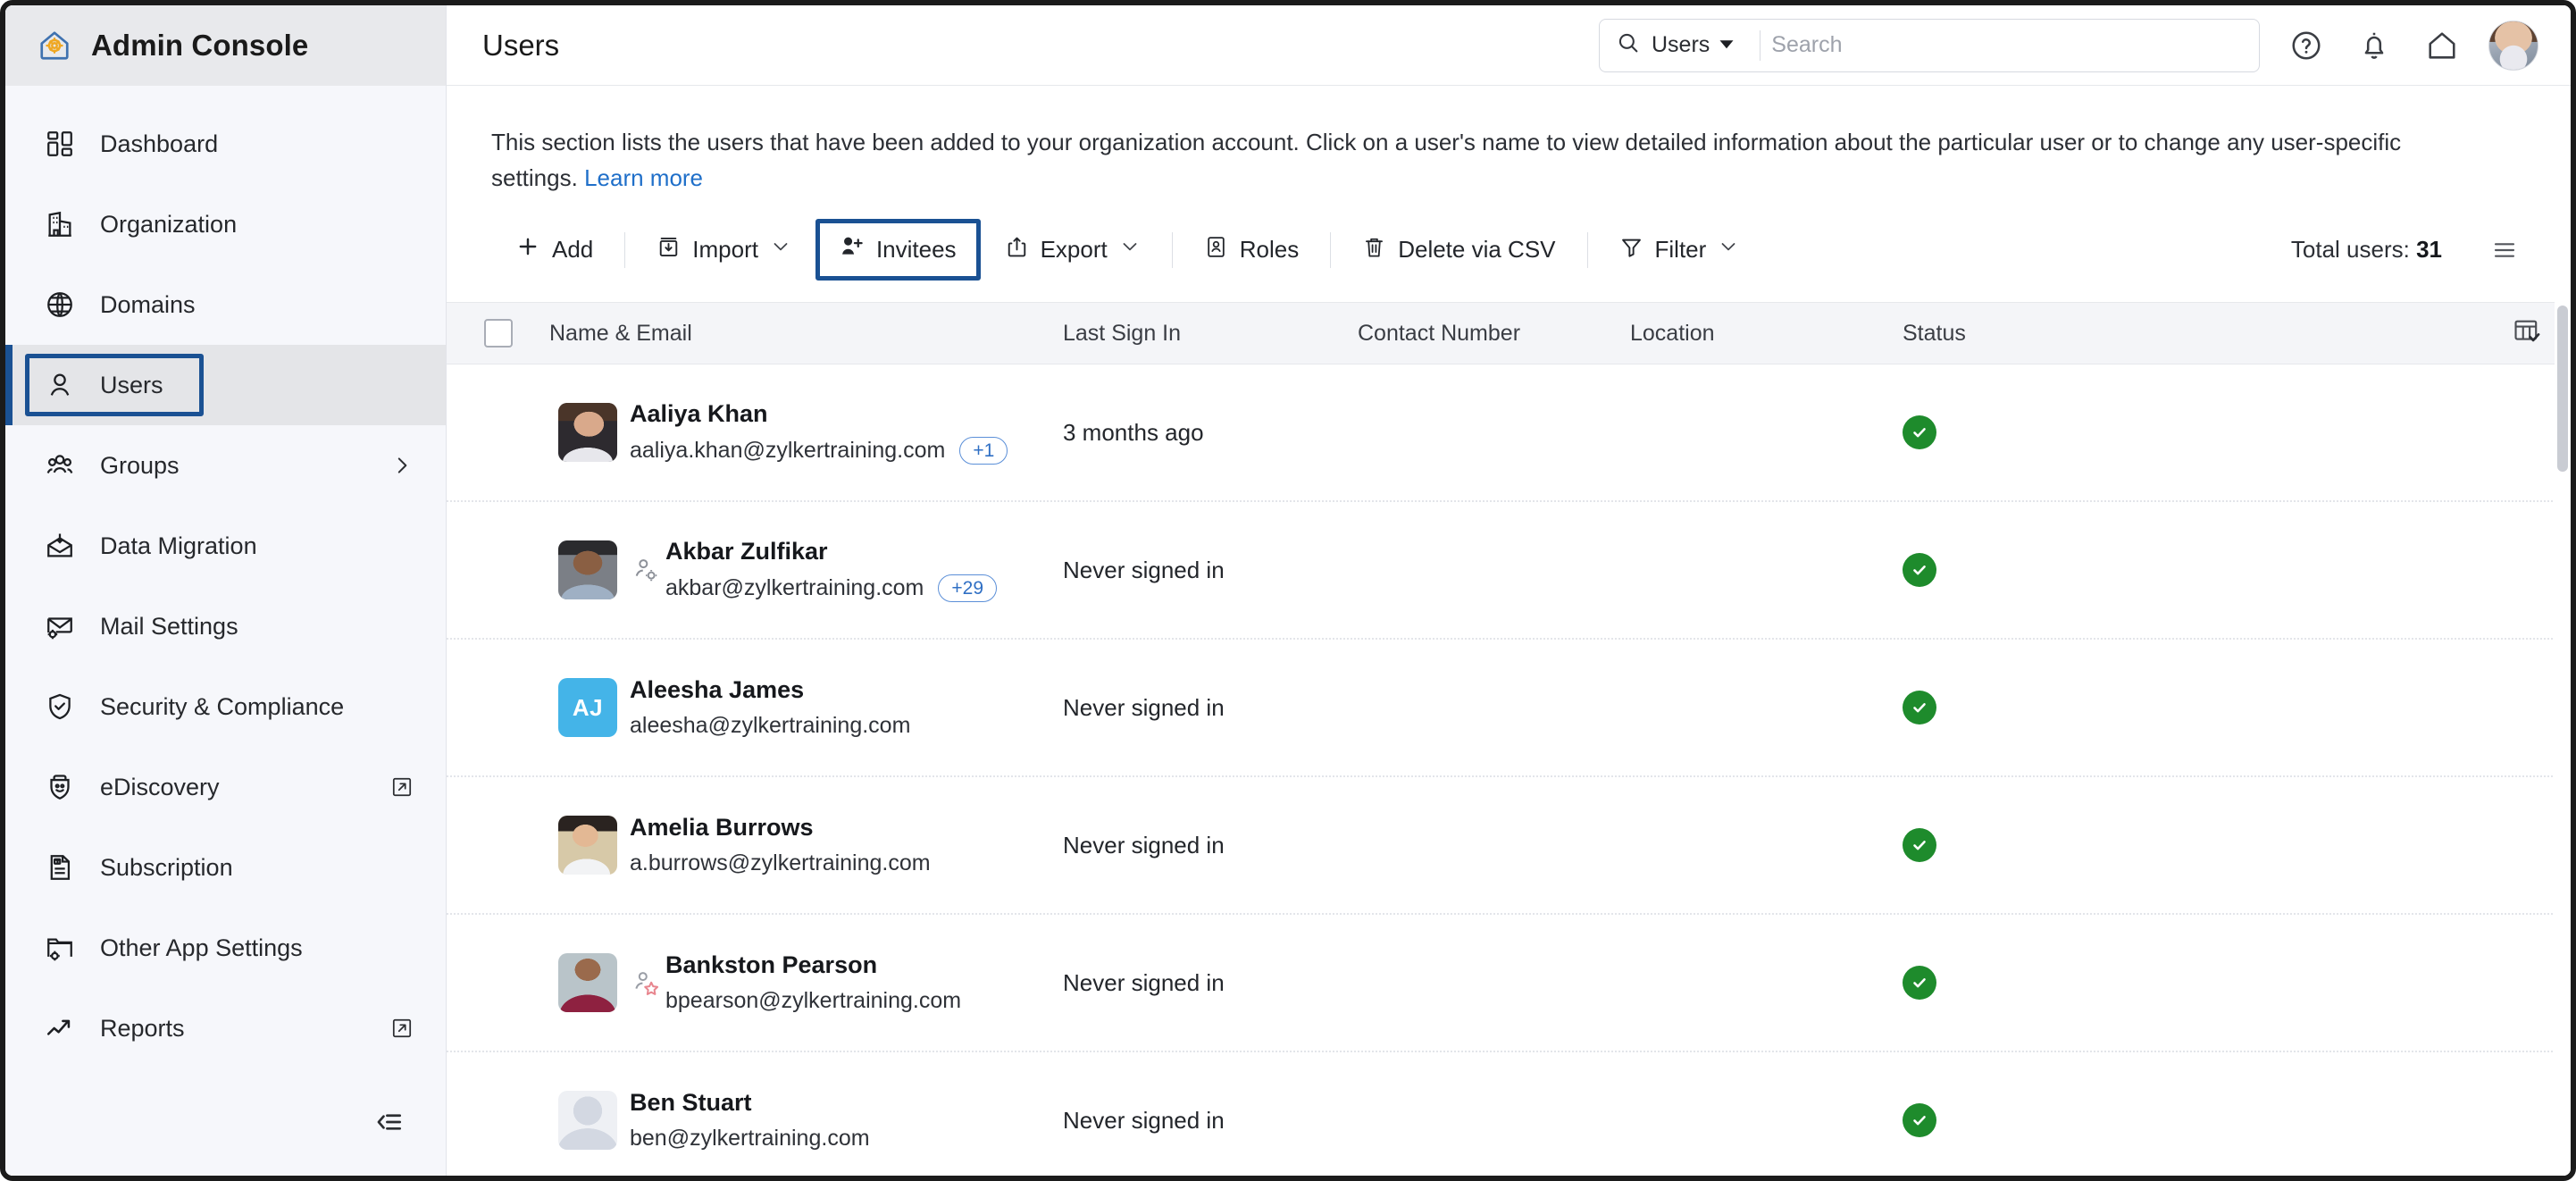 The height and width of the screenshot is (1181, 2576). Describe the element at coordinates (2513, 45) in the screenshot. I see `avatar` at that location.